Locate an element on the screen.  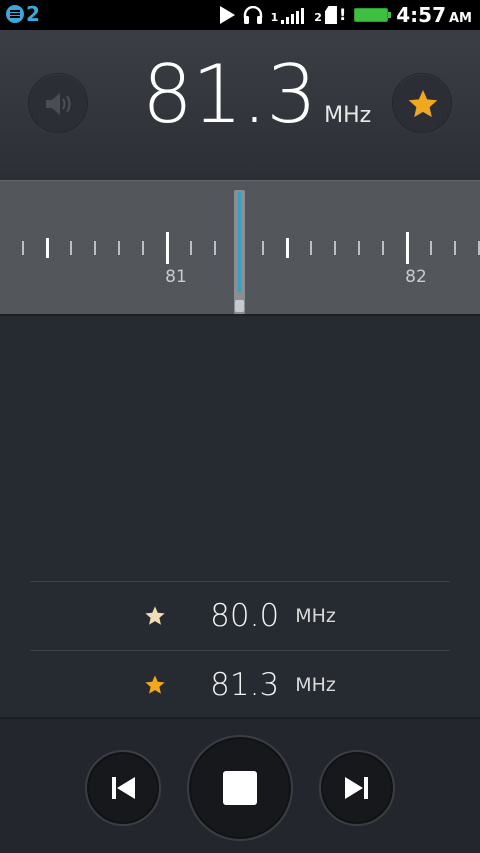
stop-icon is located at coordinates (240, 788).